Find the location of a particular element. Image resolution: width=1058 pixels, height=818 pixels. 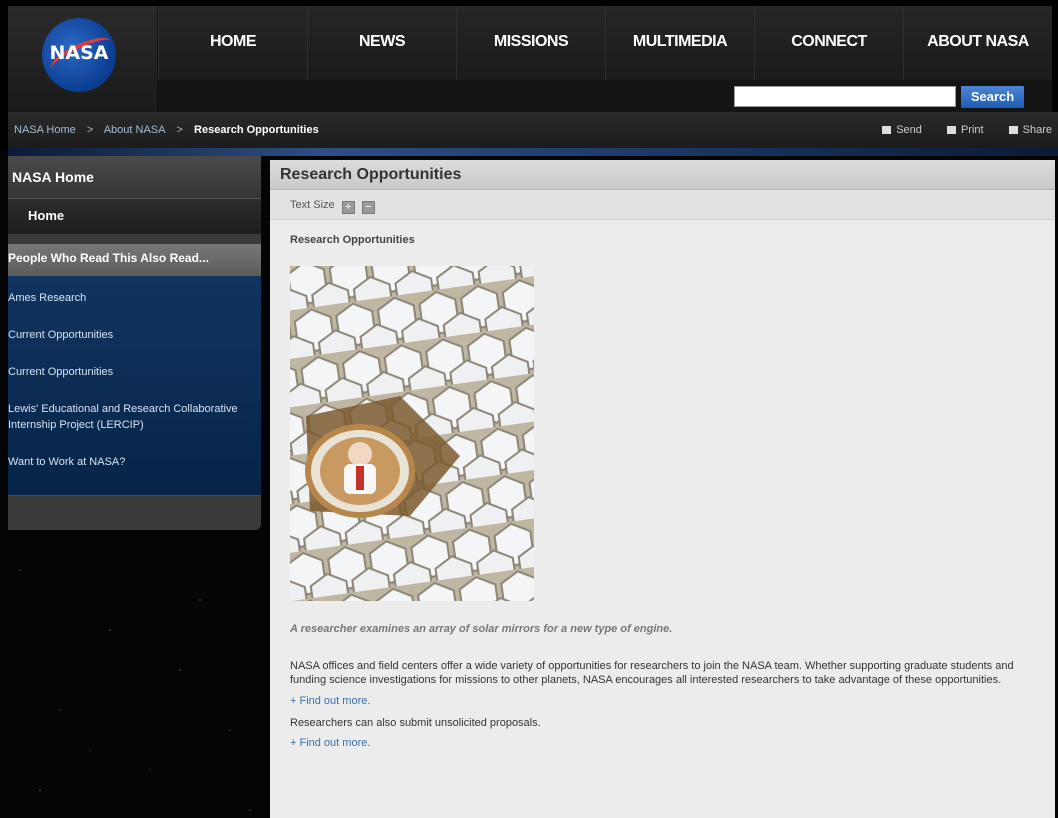

text-size-label: Text Size is located at coordinates (312, 205).